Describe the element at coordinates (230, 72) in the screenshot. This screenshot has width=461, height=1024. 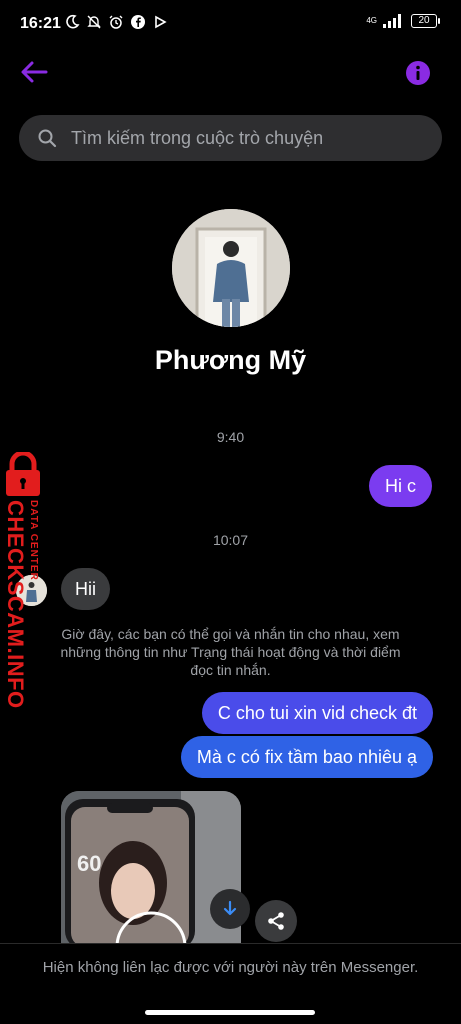
I see `top-bar` at that location.